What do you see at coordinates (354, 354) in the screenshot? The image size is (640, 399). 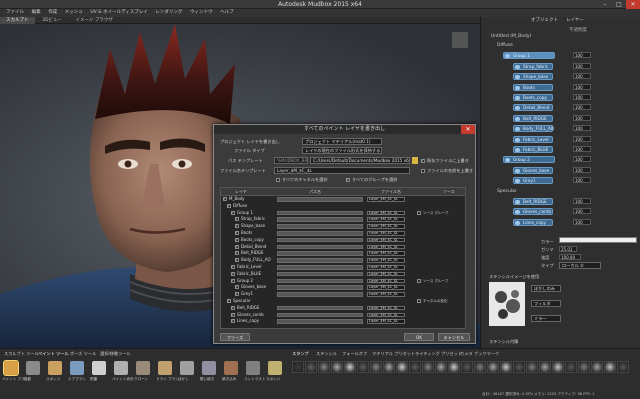 I see `stamp-tab-falloff: フォールオフ` at bounding box center [354, 354].